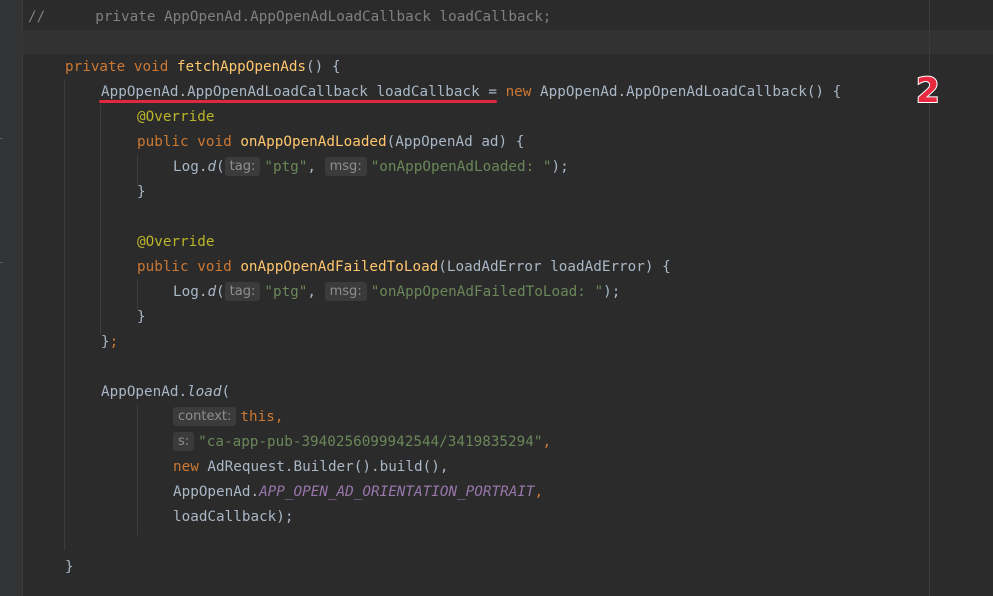  Describe the element at coordinates (313, 142) in the screenshot. I see `method-name: onAppOpenAdLoaded` at that location.